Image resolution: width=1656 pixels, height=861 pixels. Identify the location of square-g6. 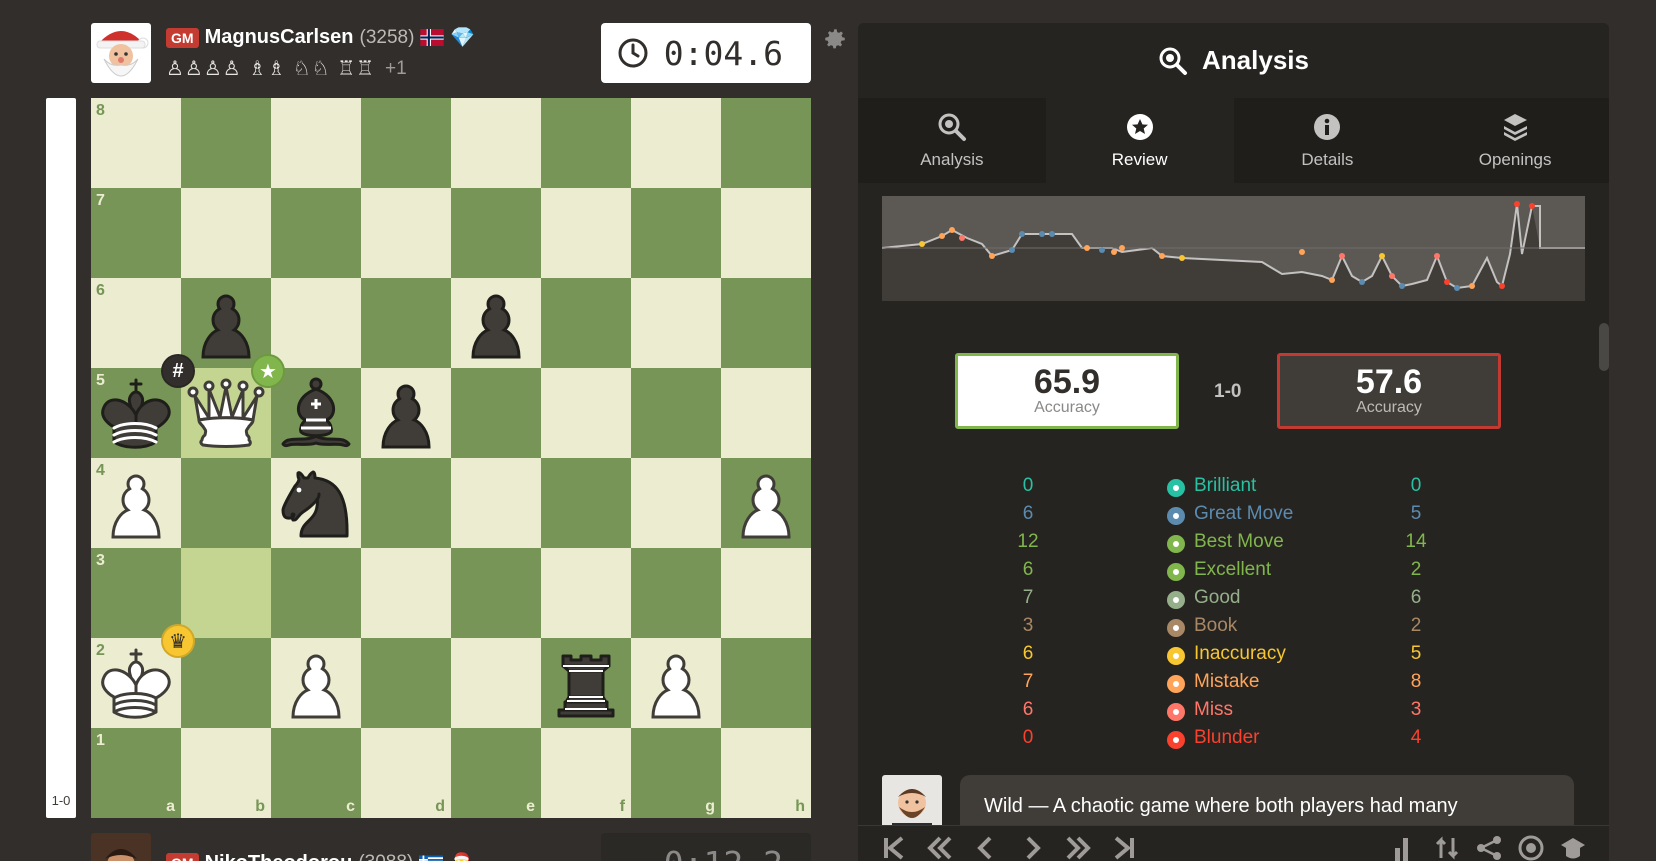
(676, 323).